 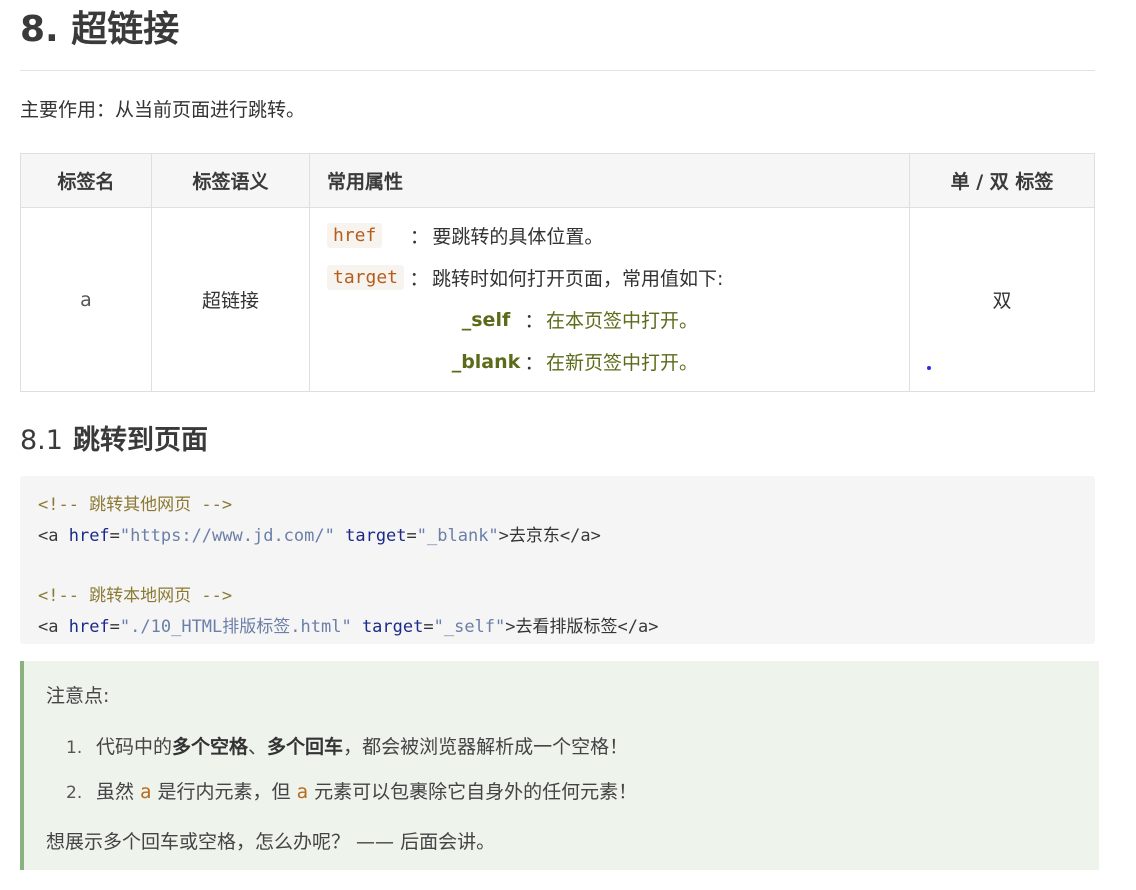 What do you see at coordinates (352, 792) in the screenshot?
I see `note-item-2: 2. 虽然 a 是行内元素，但 a 元素可以包裹除它自身外的任何元素！` at bounding box center [352, 792].